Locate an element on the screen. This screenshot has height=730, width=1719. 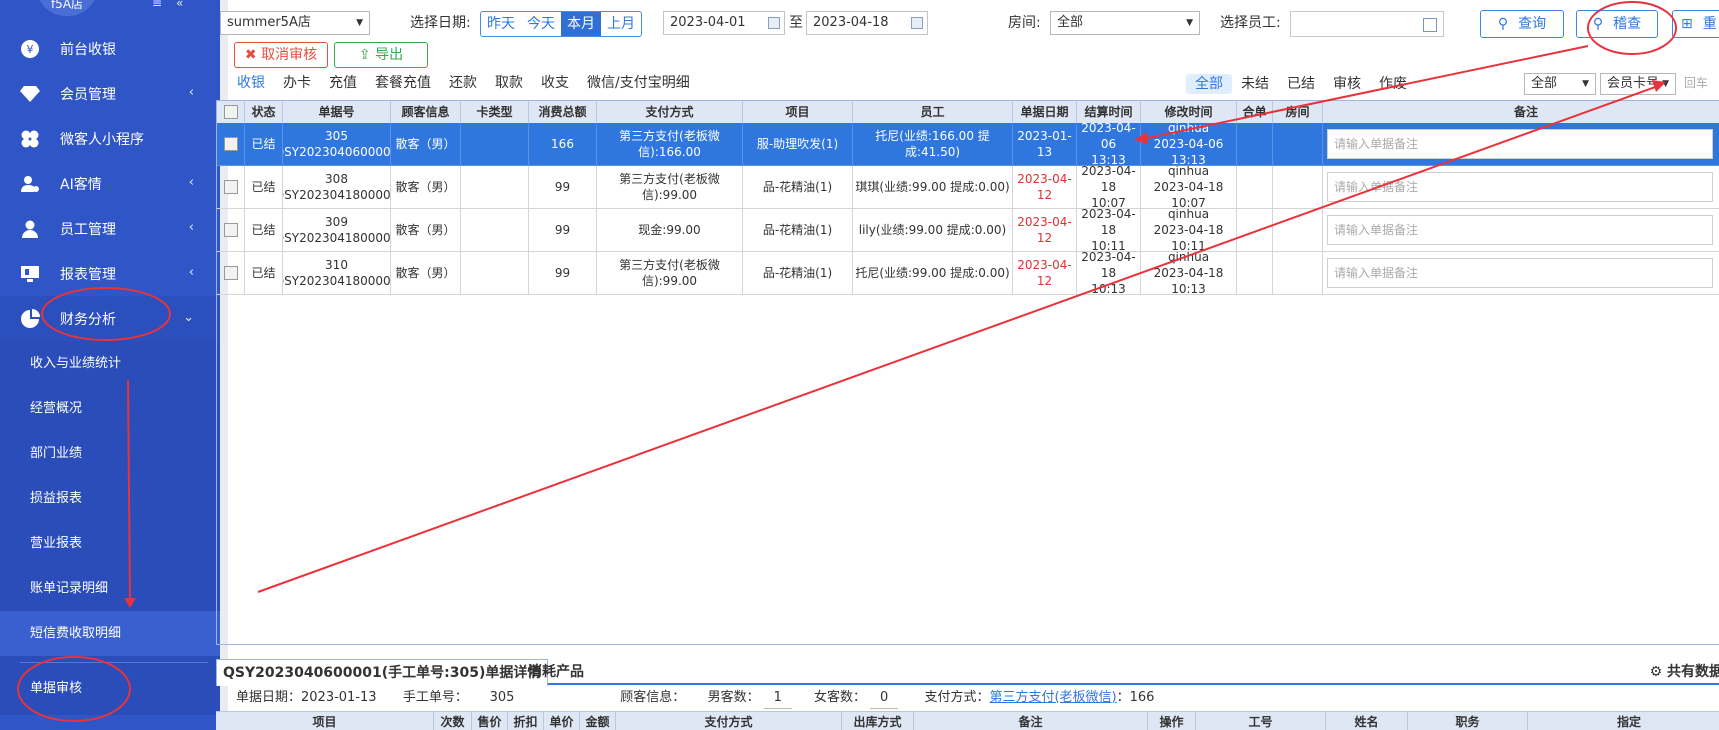
submenu-business-report: 营业报表 is located at coordinates (110, 543).